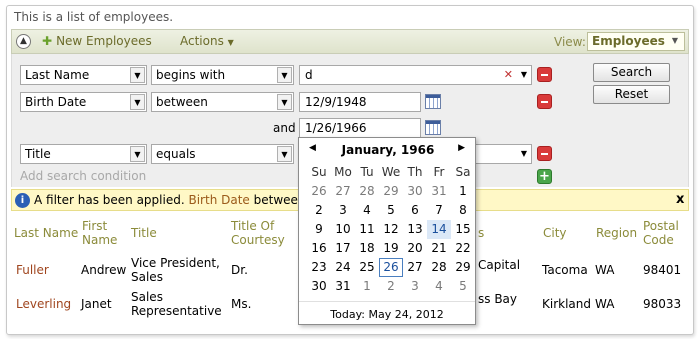  Describe the element at coordinates (284, 128) in the screenshot. I see `and-label: and` at that location.